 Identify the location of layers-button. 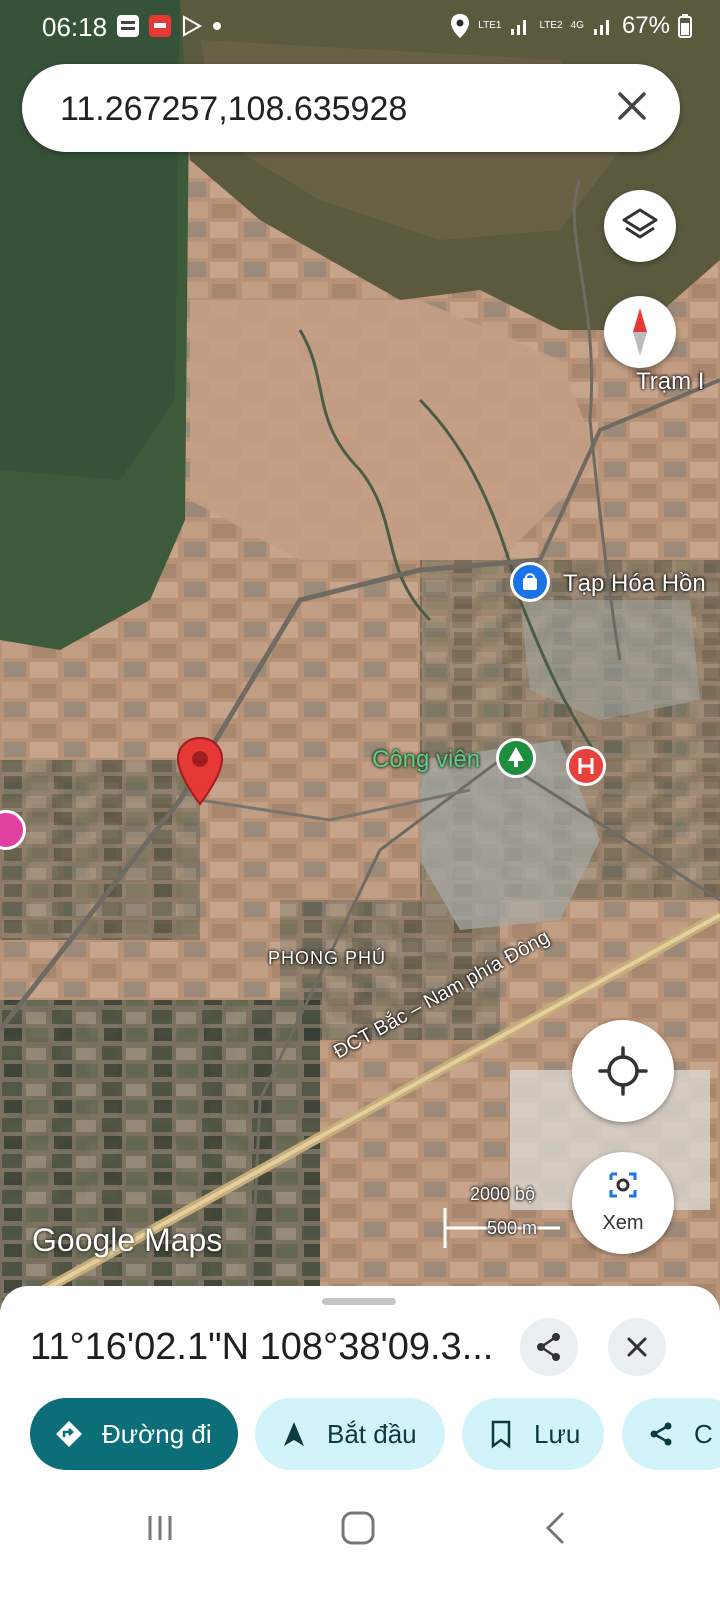
(640, 226).